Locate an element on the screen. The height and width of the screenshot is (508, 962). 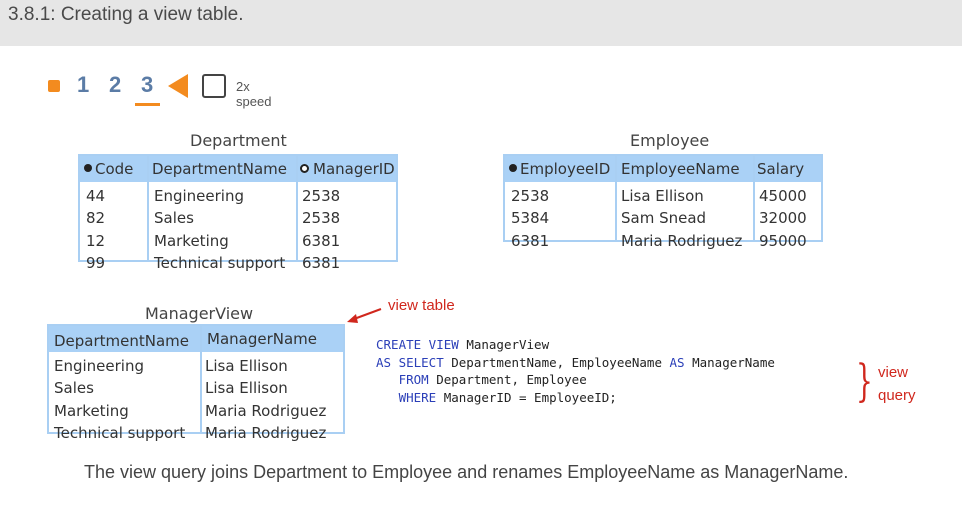
header-managername: ManagerName is located at coordinates (262, 339).